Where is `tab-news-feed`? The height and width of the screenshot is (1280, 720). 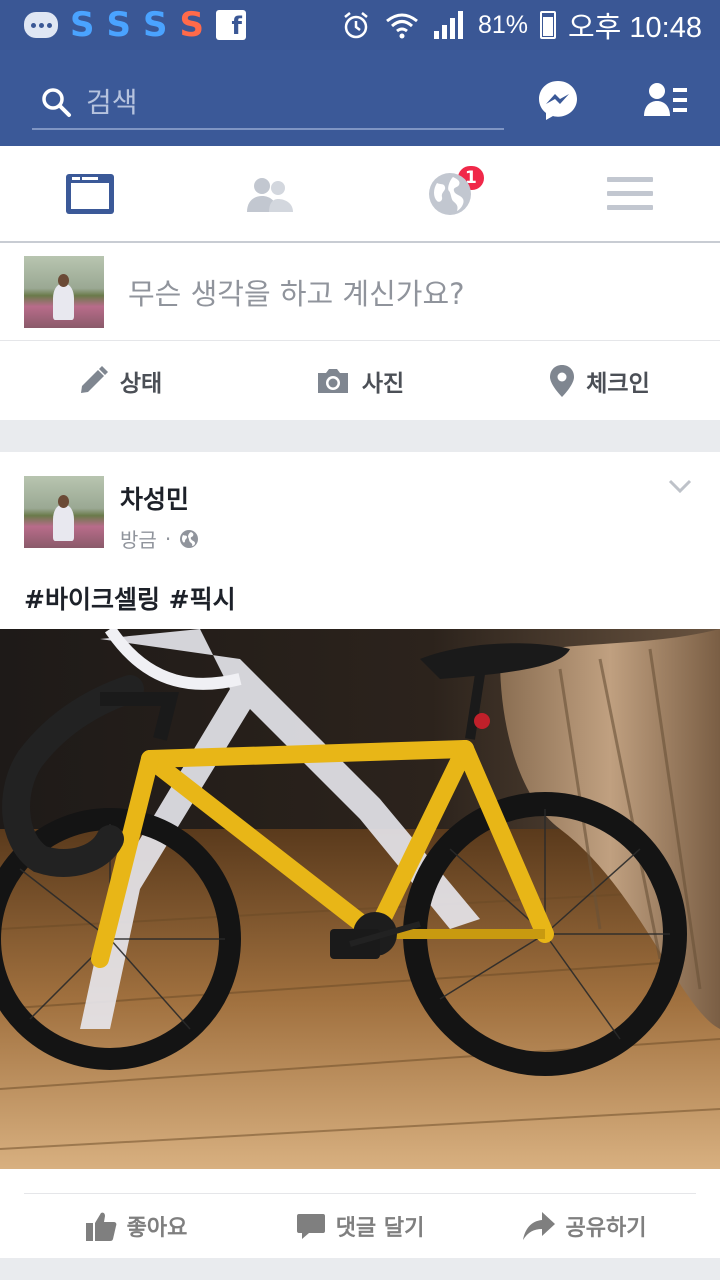 tab-news-feed is located at coordinates (90, 193).